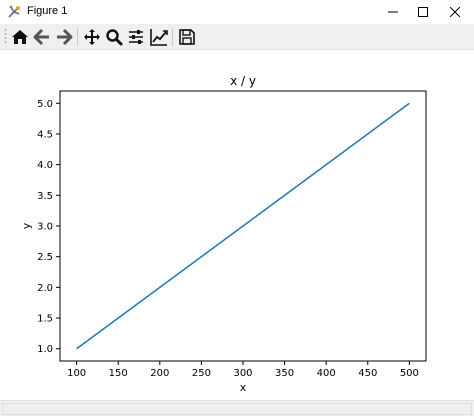 Image resolution: width=474 pixels, height=416 pixels. What do you see at coordinates (45, 165) in the screenshot?
I see `y-tick-label: 4.0` at bounding box center [45, 165].